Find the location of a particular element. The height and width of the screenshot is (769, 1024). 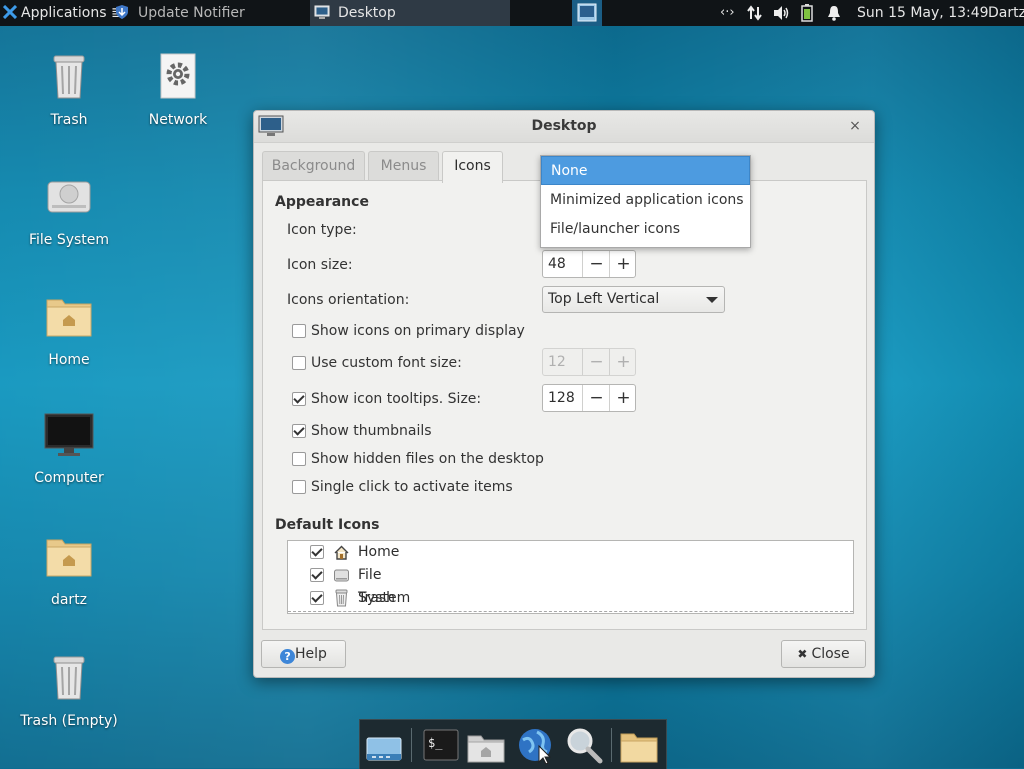

workspace-switcher is located at coordinates (587, 13).